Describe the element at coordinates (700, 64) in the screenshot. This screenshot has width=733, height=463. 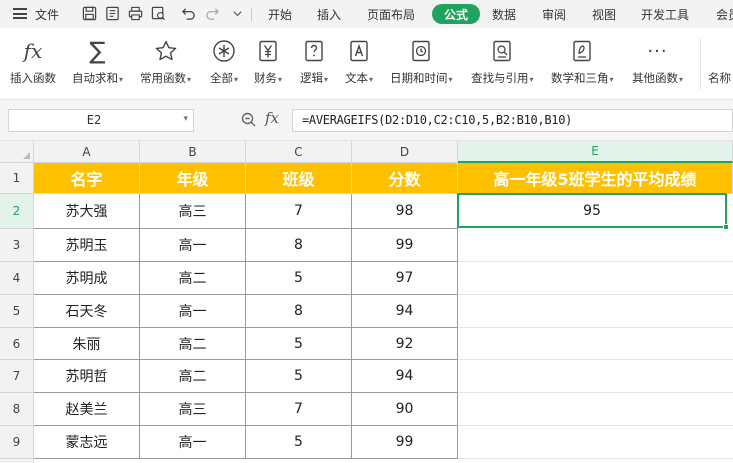
I see `divider` at that location.